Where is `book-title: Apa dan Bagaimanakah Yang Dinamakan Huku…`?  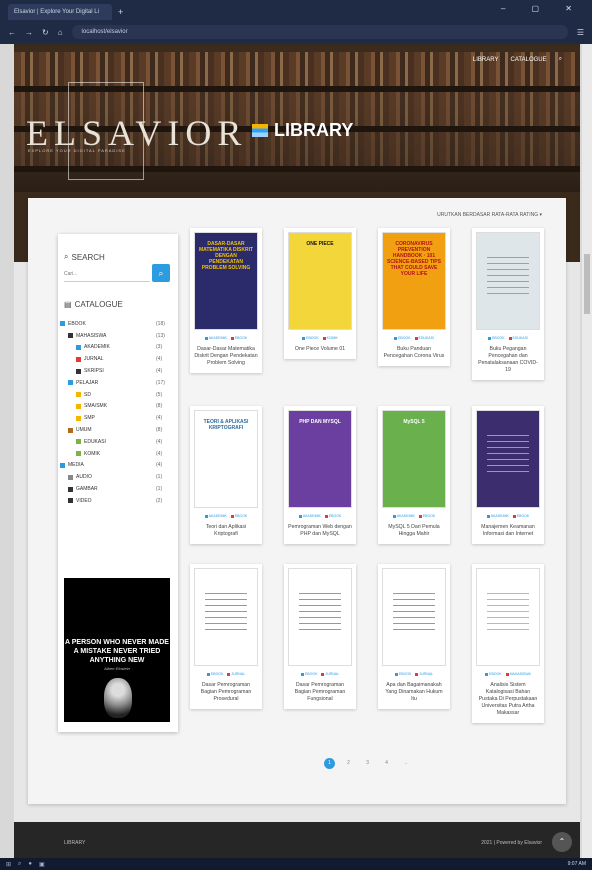
book-title: Apa dan Bagaimanakah Yang Dinamakan Huku… is located at coordinates (414, 692).